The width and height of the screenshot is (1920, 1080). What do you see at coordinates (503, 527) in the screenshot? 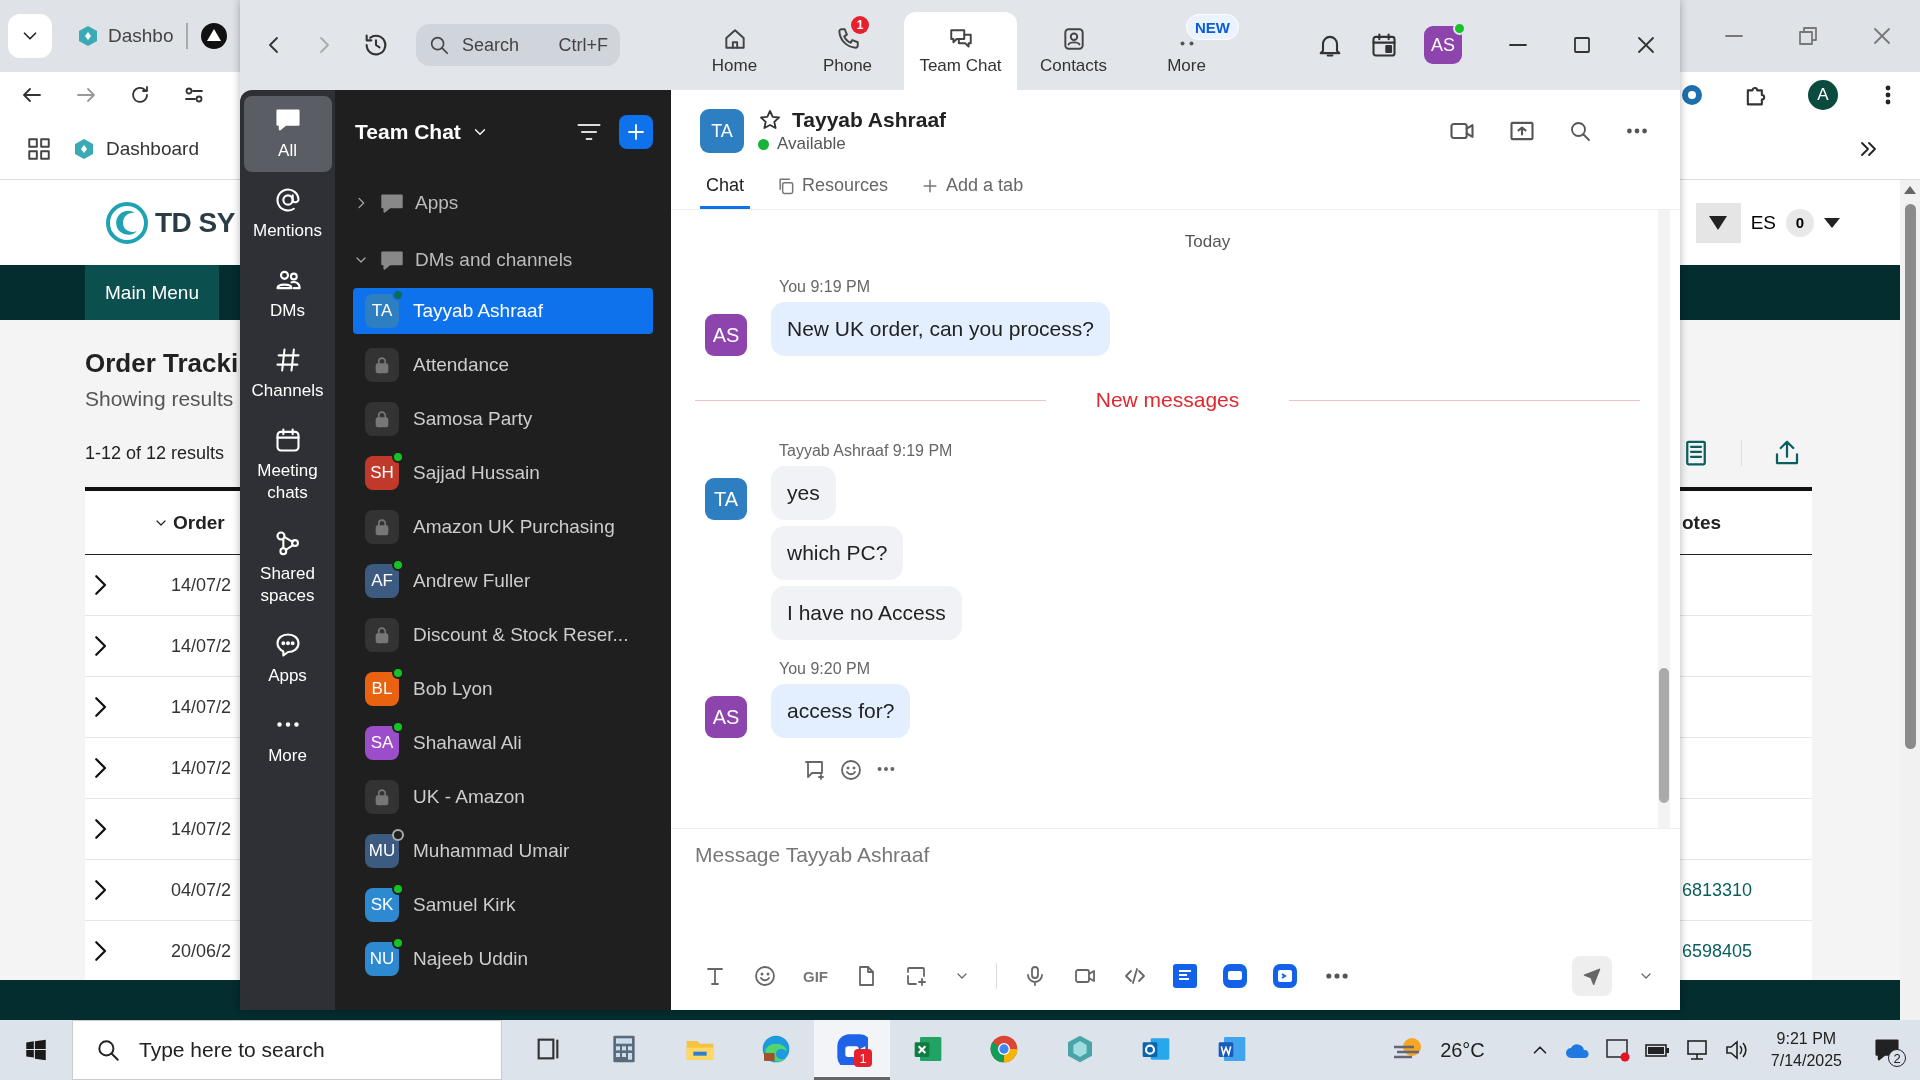
I see `chat-list-item: Amazon UK Purchasing` at bounding box center [503, 527].